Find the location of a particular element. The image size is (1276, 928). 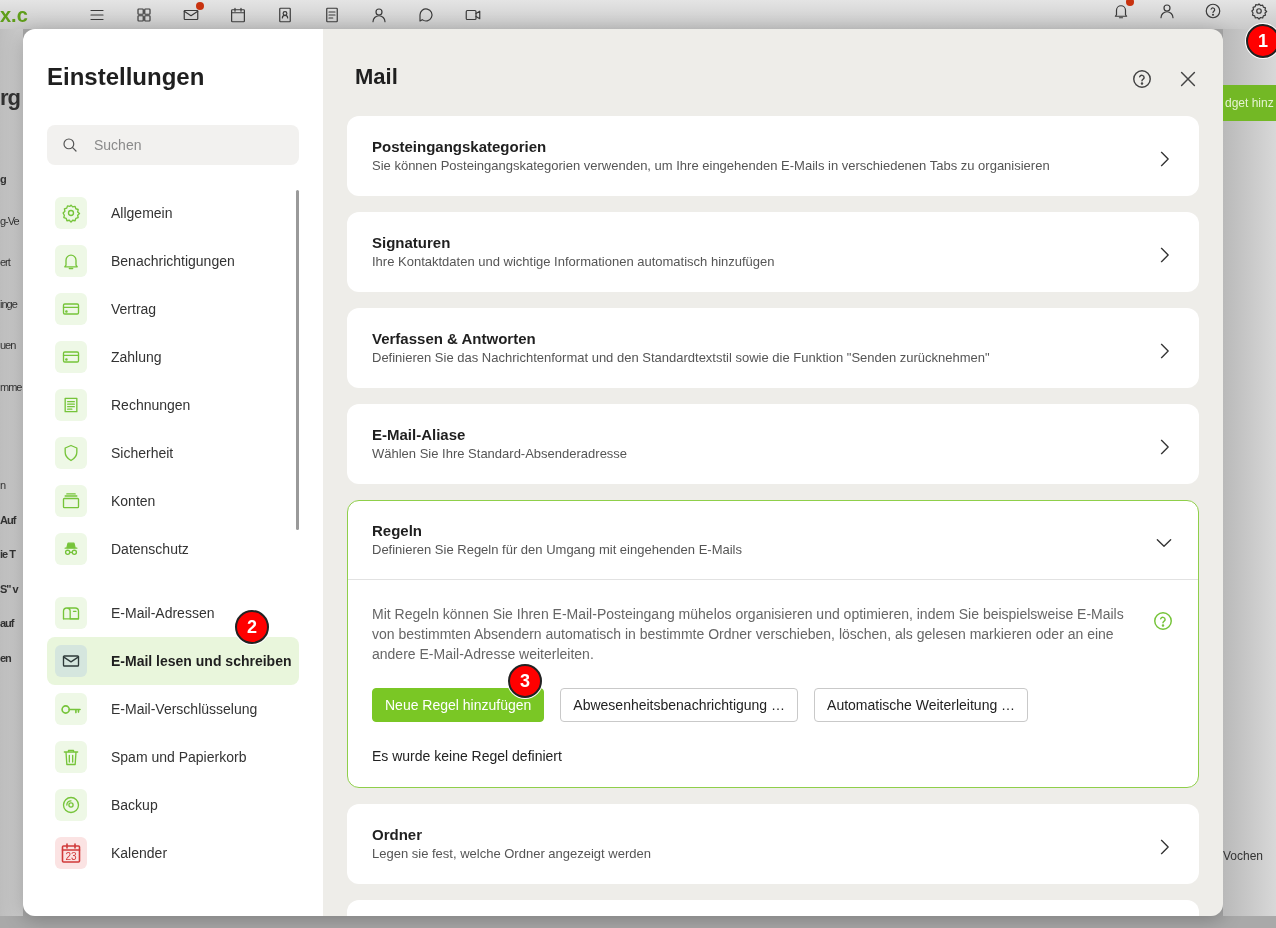

background-text: n is located at coordinates (3, 485).